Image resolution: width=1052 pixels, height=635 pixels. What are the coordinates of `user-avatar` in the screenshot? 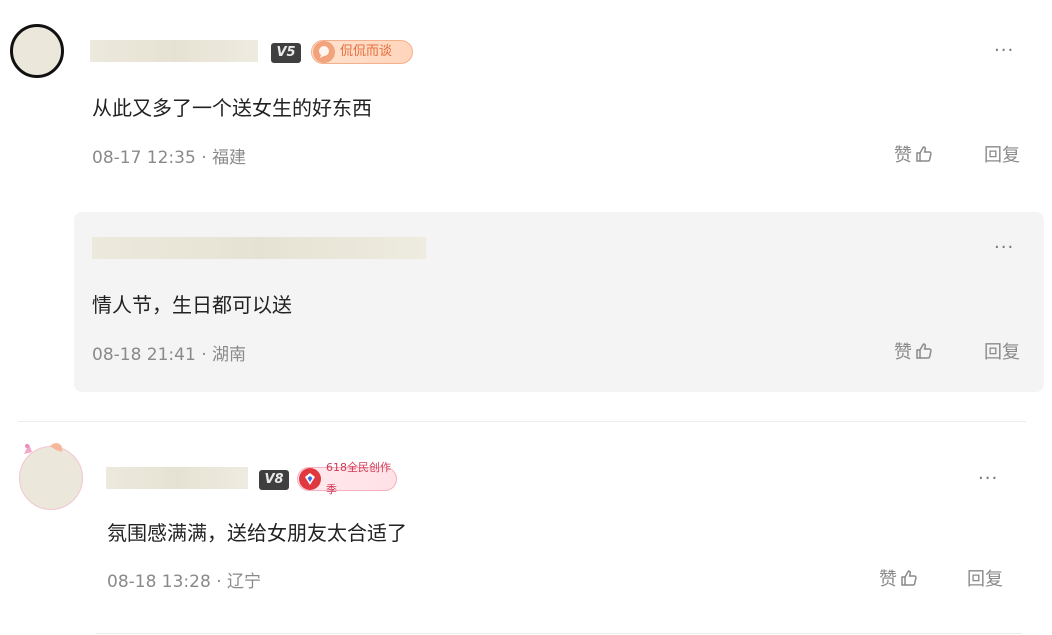 It's located at (37, 51).